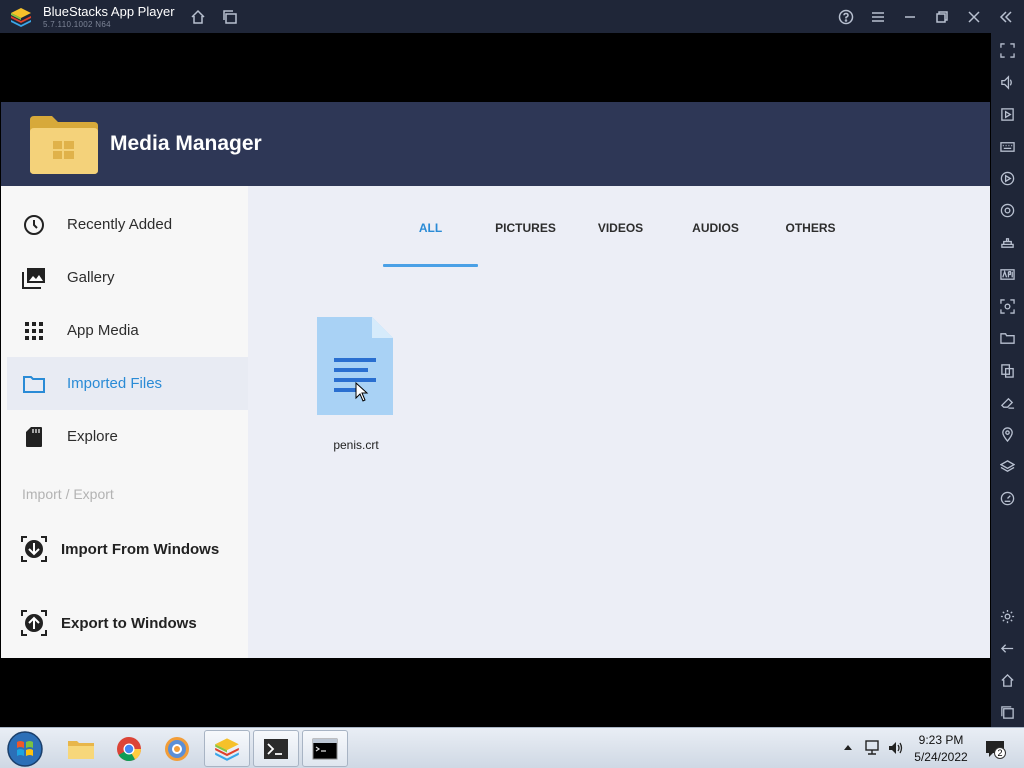  I want to click on tab-active-indicator, so click(430, 265).